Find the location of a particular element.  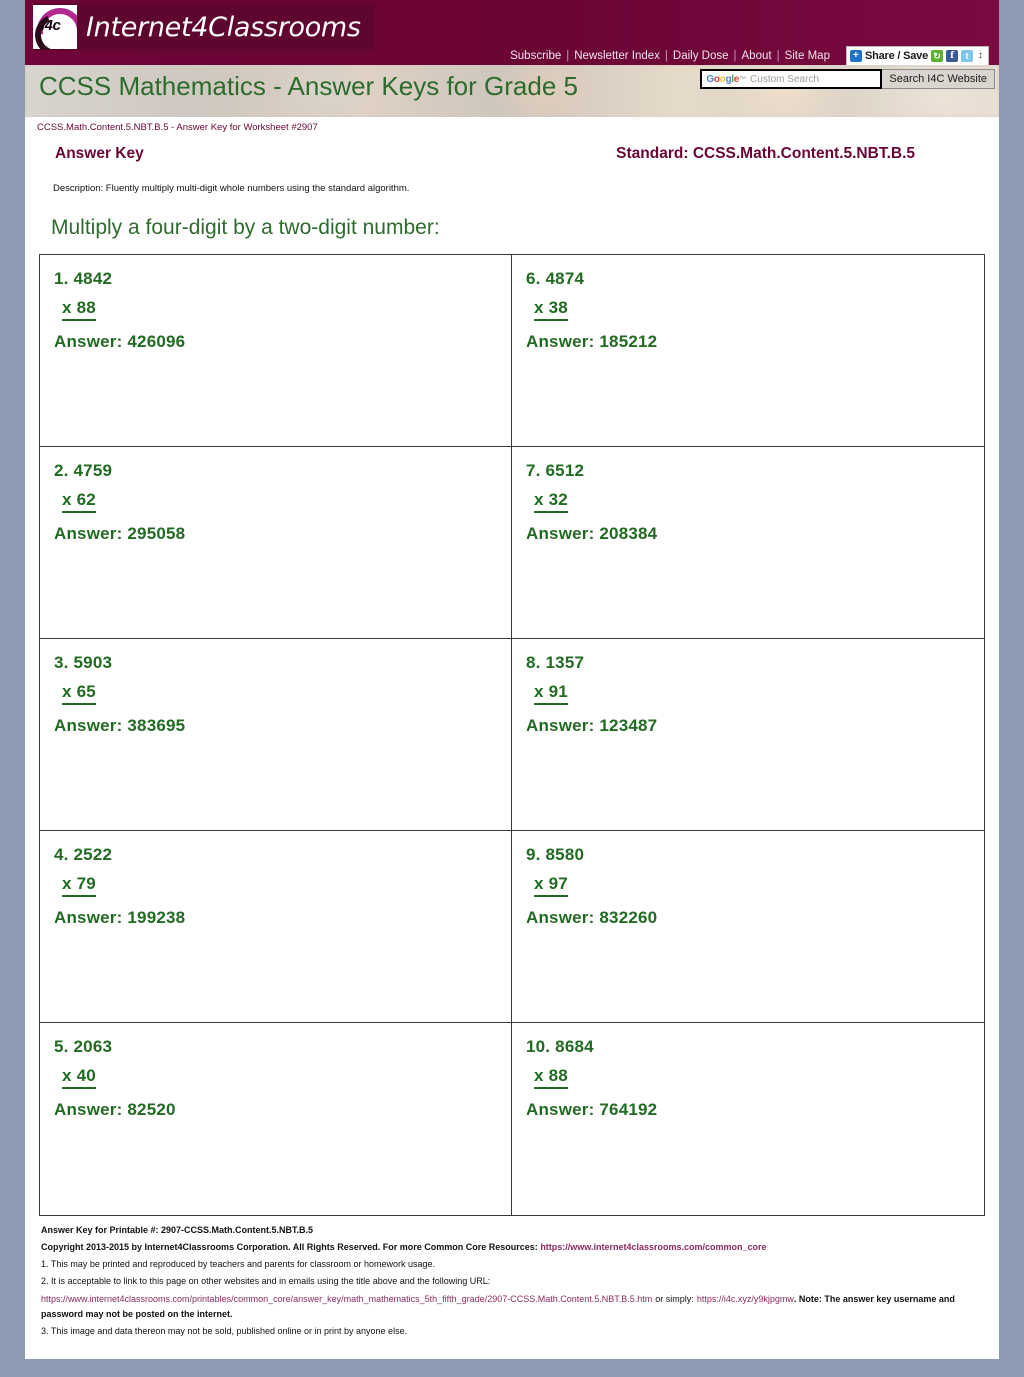

google-logo-icon: Google is located at coordinates (722, 79).